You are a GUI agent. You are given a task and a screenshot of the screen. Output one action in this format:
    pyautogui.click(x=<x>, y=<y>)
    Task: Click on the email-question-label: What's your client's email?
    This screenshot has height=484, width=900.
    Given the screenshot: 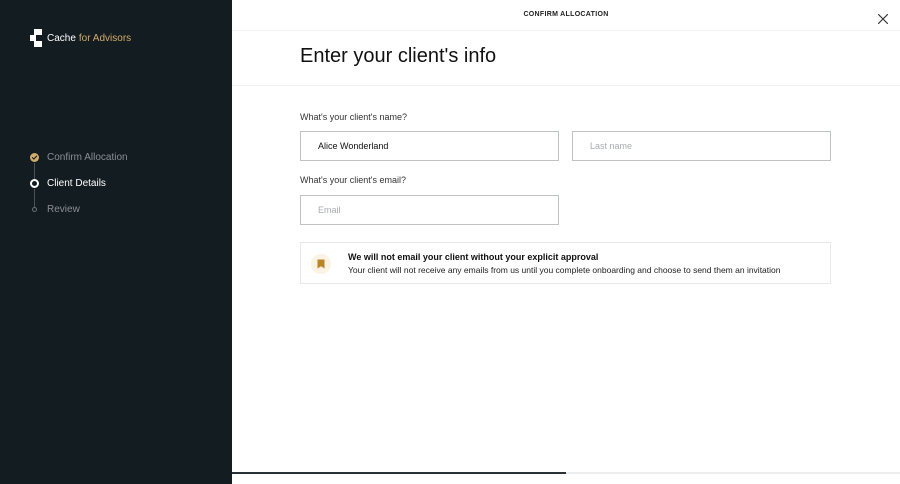 What is the action you would take?
    pyautogui.click(x=353, y=180)
    